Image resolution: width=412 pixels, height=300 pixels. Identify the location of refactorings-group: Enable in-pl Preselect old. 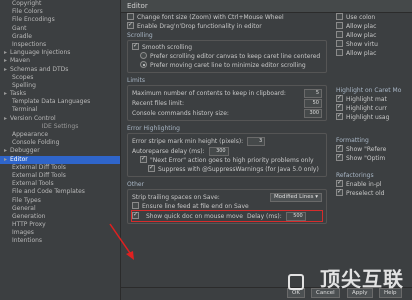
(374, 189).